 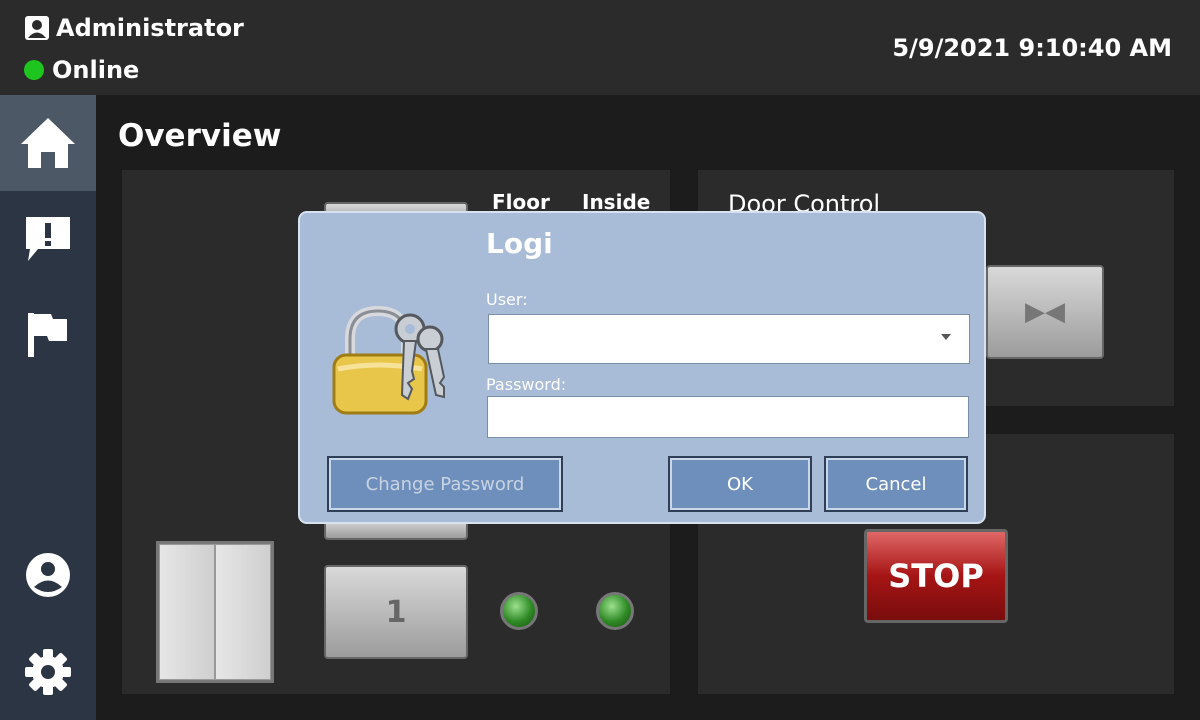 I want to click on nav-flags, so click(x=48, y=335).